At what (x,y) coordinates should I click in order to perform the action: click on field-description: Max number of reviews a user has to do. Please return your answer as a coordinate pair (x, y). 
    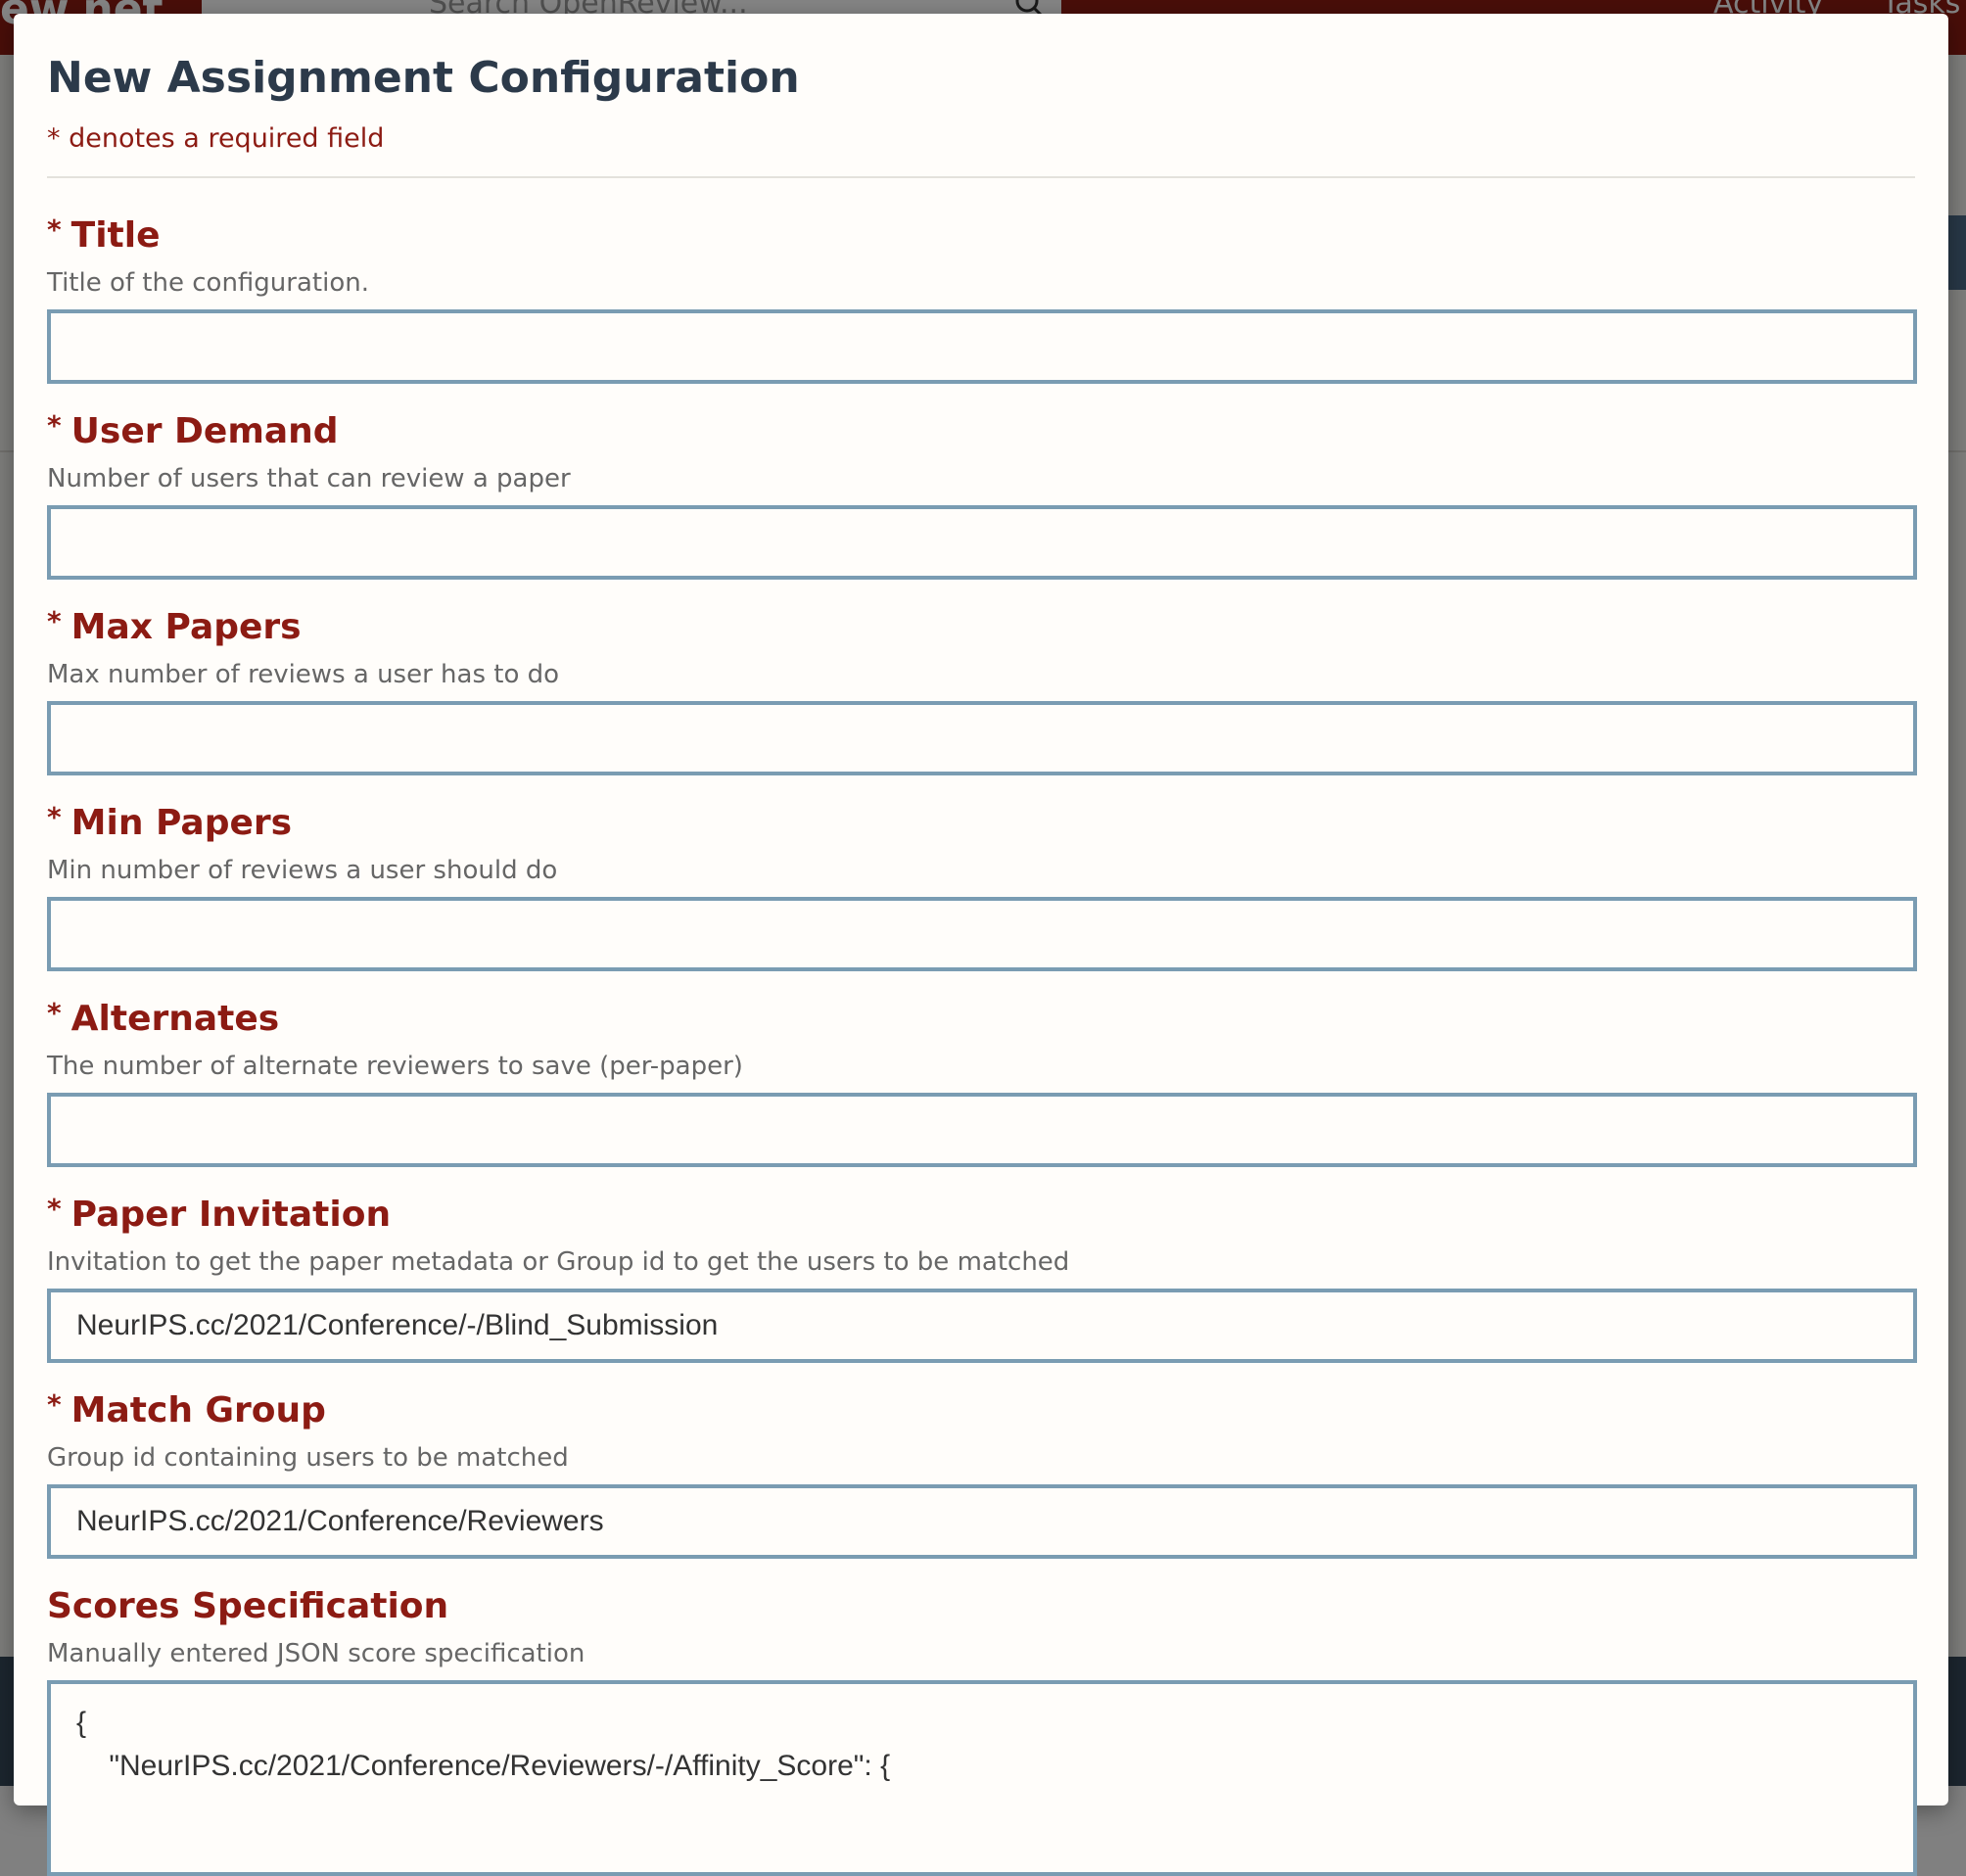
    Looking at the image, I should click on (303, 674).